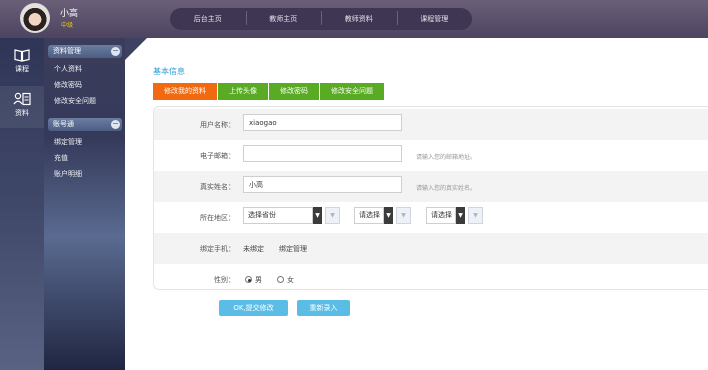 The height and width of the screenshot is (370, 708). Describe the element at coordinates (169, 71) in the screenshot. I see `section-title: 基本信息` at that location.